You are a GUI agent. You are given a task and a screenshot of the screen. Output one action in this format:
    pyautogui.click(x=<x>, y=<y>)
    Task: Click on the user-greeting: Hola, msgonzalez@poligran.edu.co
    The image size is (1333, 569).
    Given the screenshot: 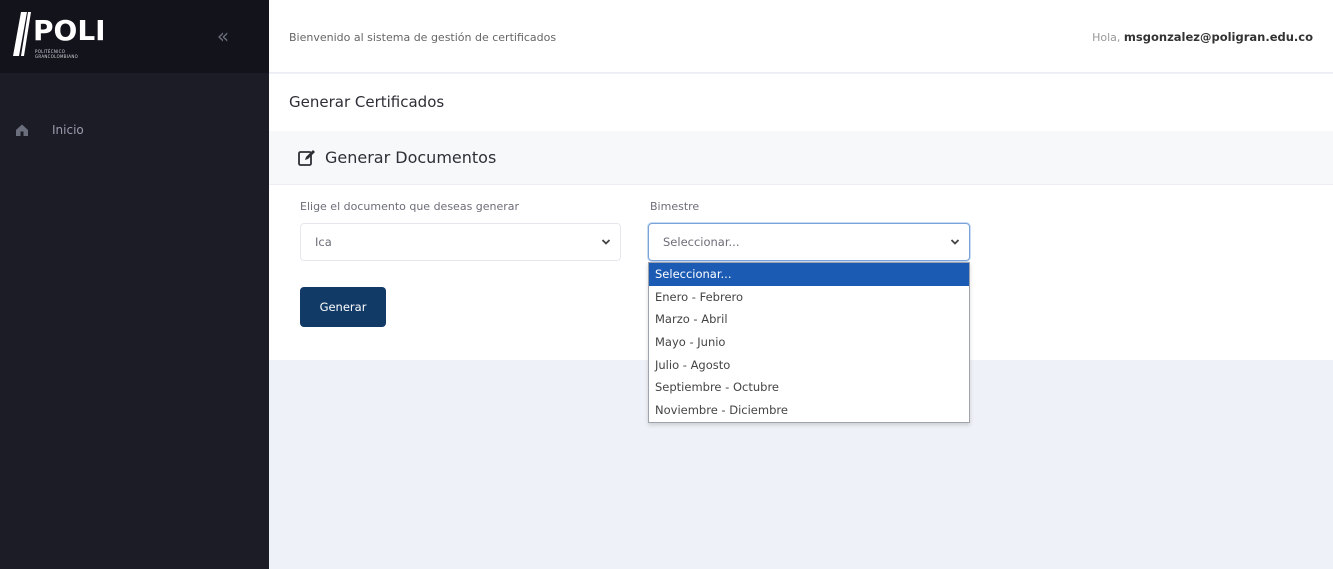 What is the action you would take?
    pyautogui.click(x=1202, y=37)
    